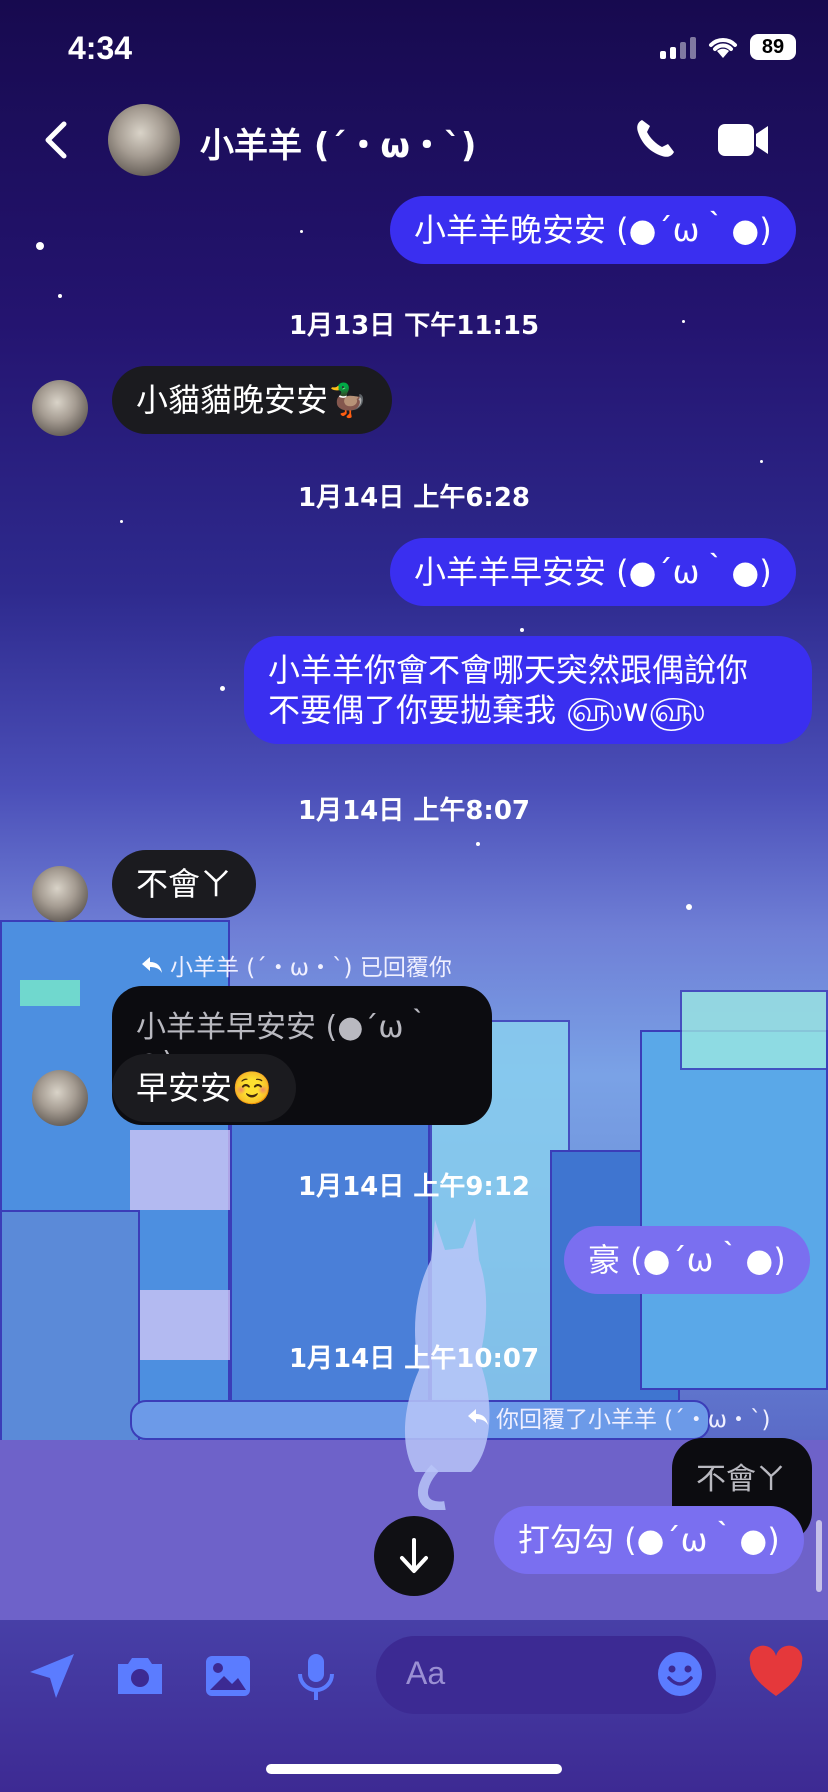  What do you see at coordinates (723, 48) in the screenshot?
I see `wifi-icon` at bounding box center [723, 48].